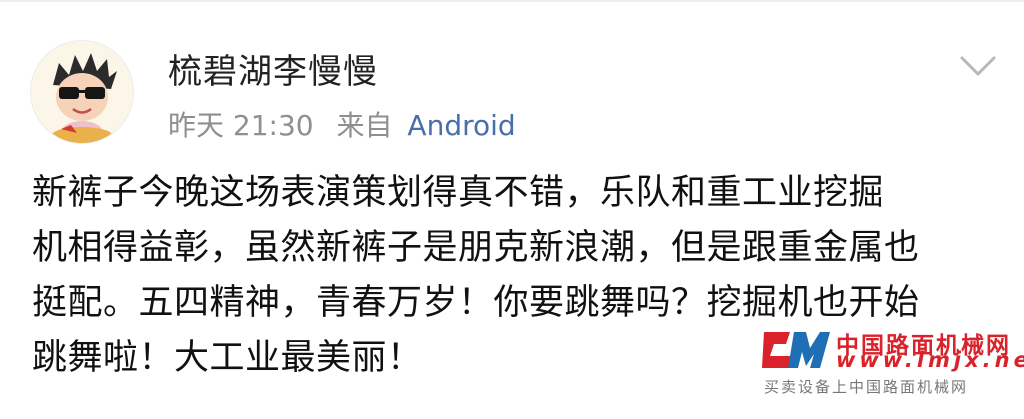 The width and height of the screenshot is (1024, 419). I want to click on source-link: Android, so click(461, 125).